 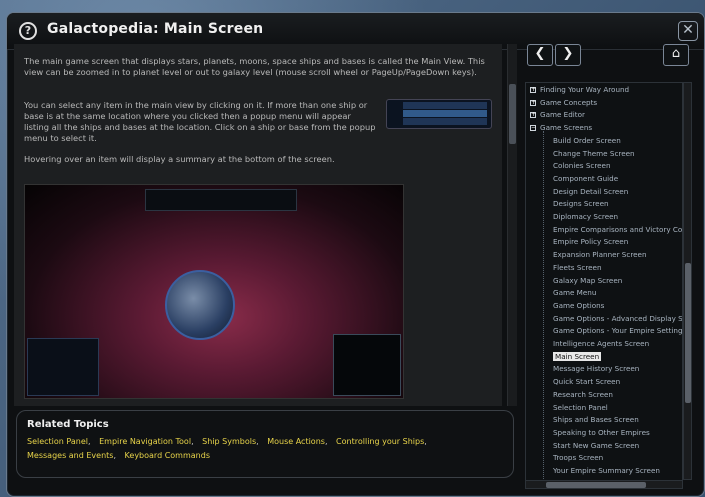 What do you see at coordinates (582, 165) in the screenshot?
I see `tree-item: Colonies Screen` at bounding box center [582, 165].